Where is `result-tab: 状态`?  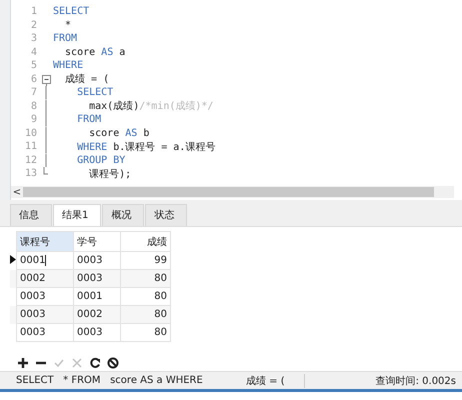 result-tab: 状态 is located at coordinates (166, 215).